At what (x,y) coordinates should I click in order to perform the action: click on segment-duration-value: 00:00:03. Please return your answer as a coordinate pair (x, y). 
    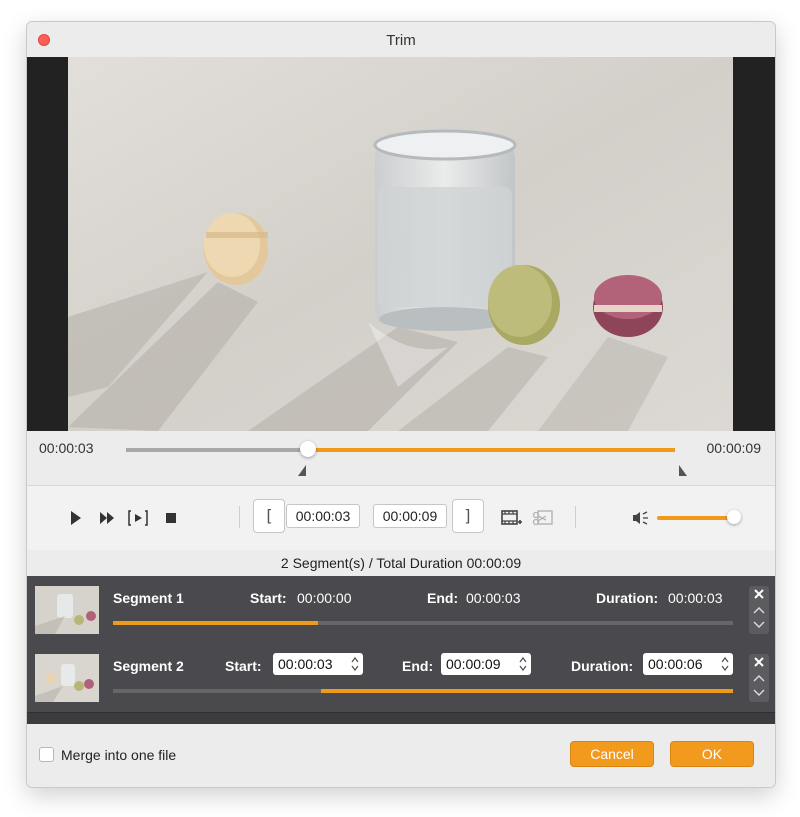
    Looking at the image, I should click on (695, 598).